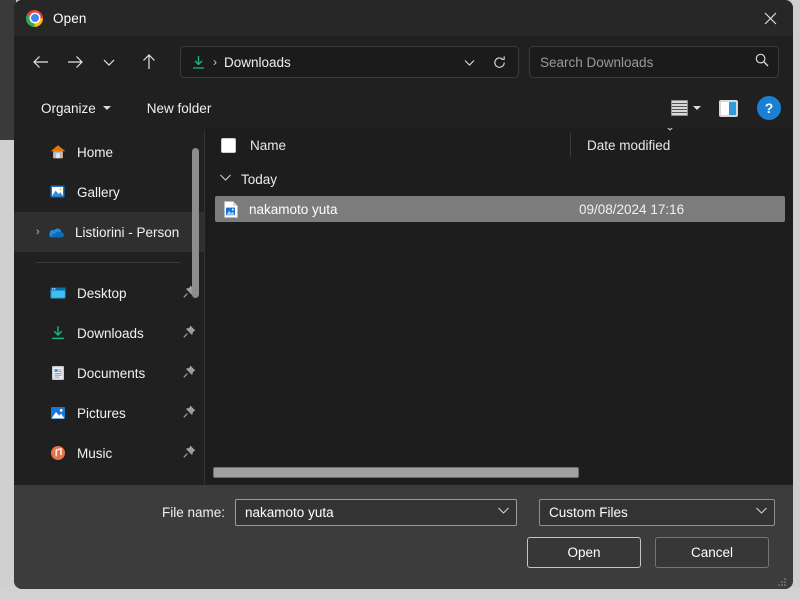 This screenshot has width=800, height=599. I want to click on chrome-logo-icon, so click(34, 18).